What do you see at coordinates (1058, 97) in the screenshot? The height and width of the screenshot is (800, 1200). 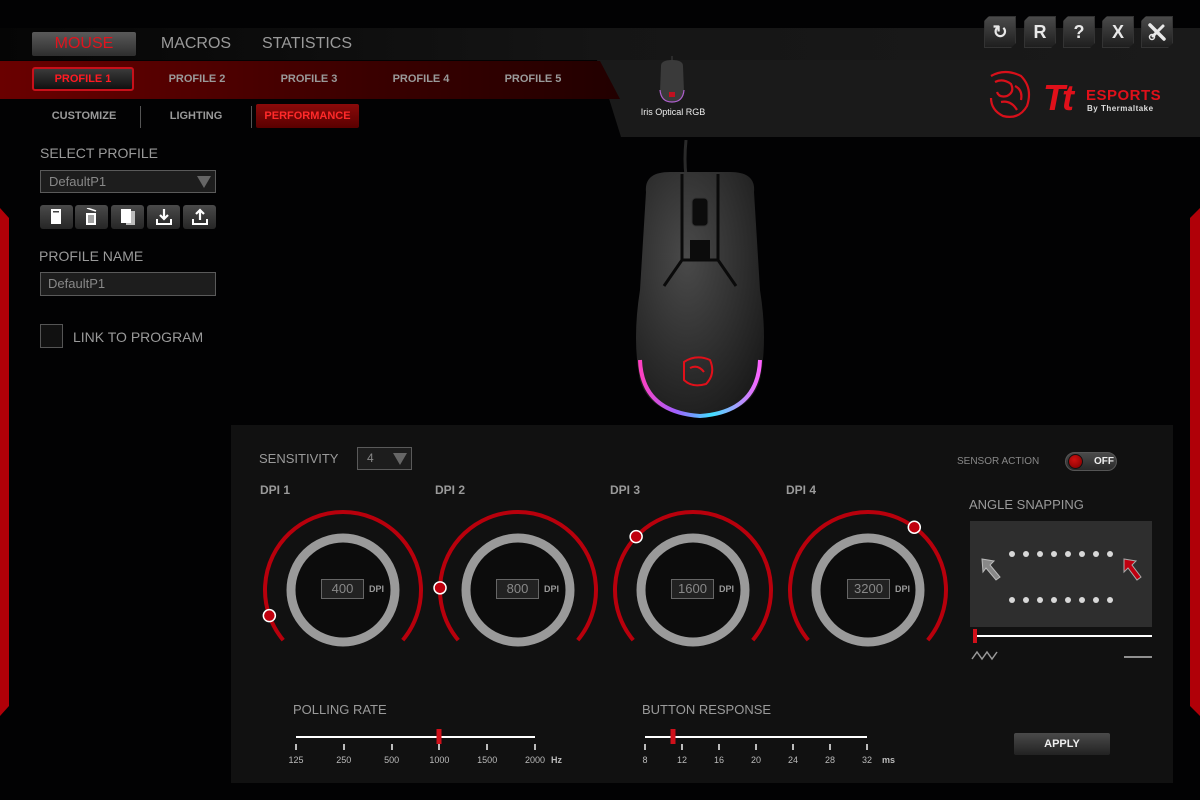 I see `brand-logo-main: Tt` at bounding box center [1058, 97].